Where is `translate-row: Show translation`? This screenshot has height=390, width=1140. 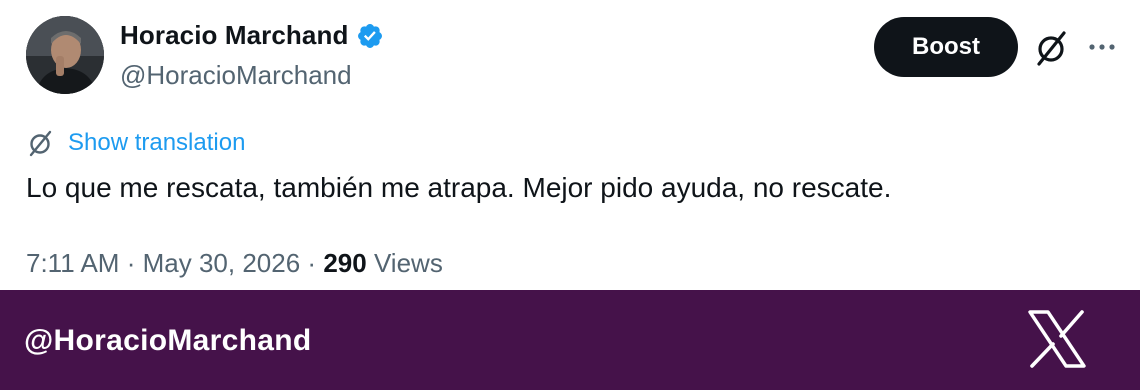 translate-row: Show translation is located at coordinates (135, 143).